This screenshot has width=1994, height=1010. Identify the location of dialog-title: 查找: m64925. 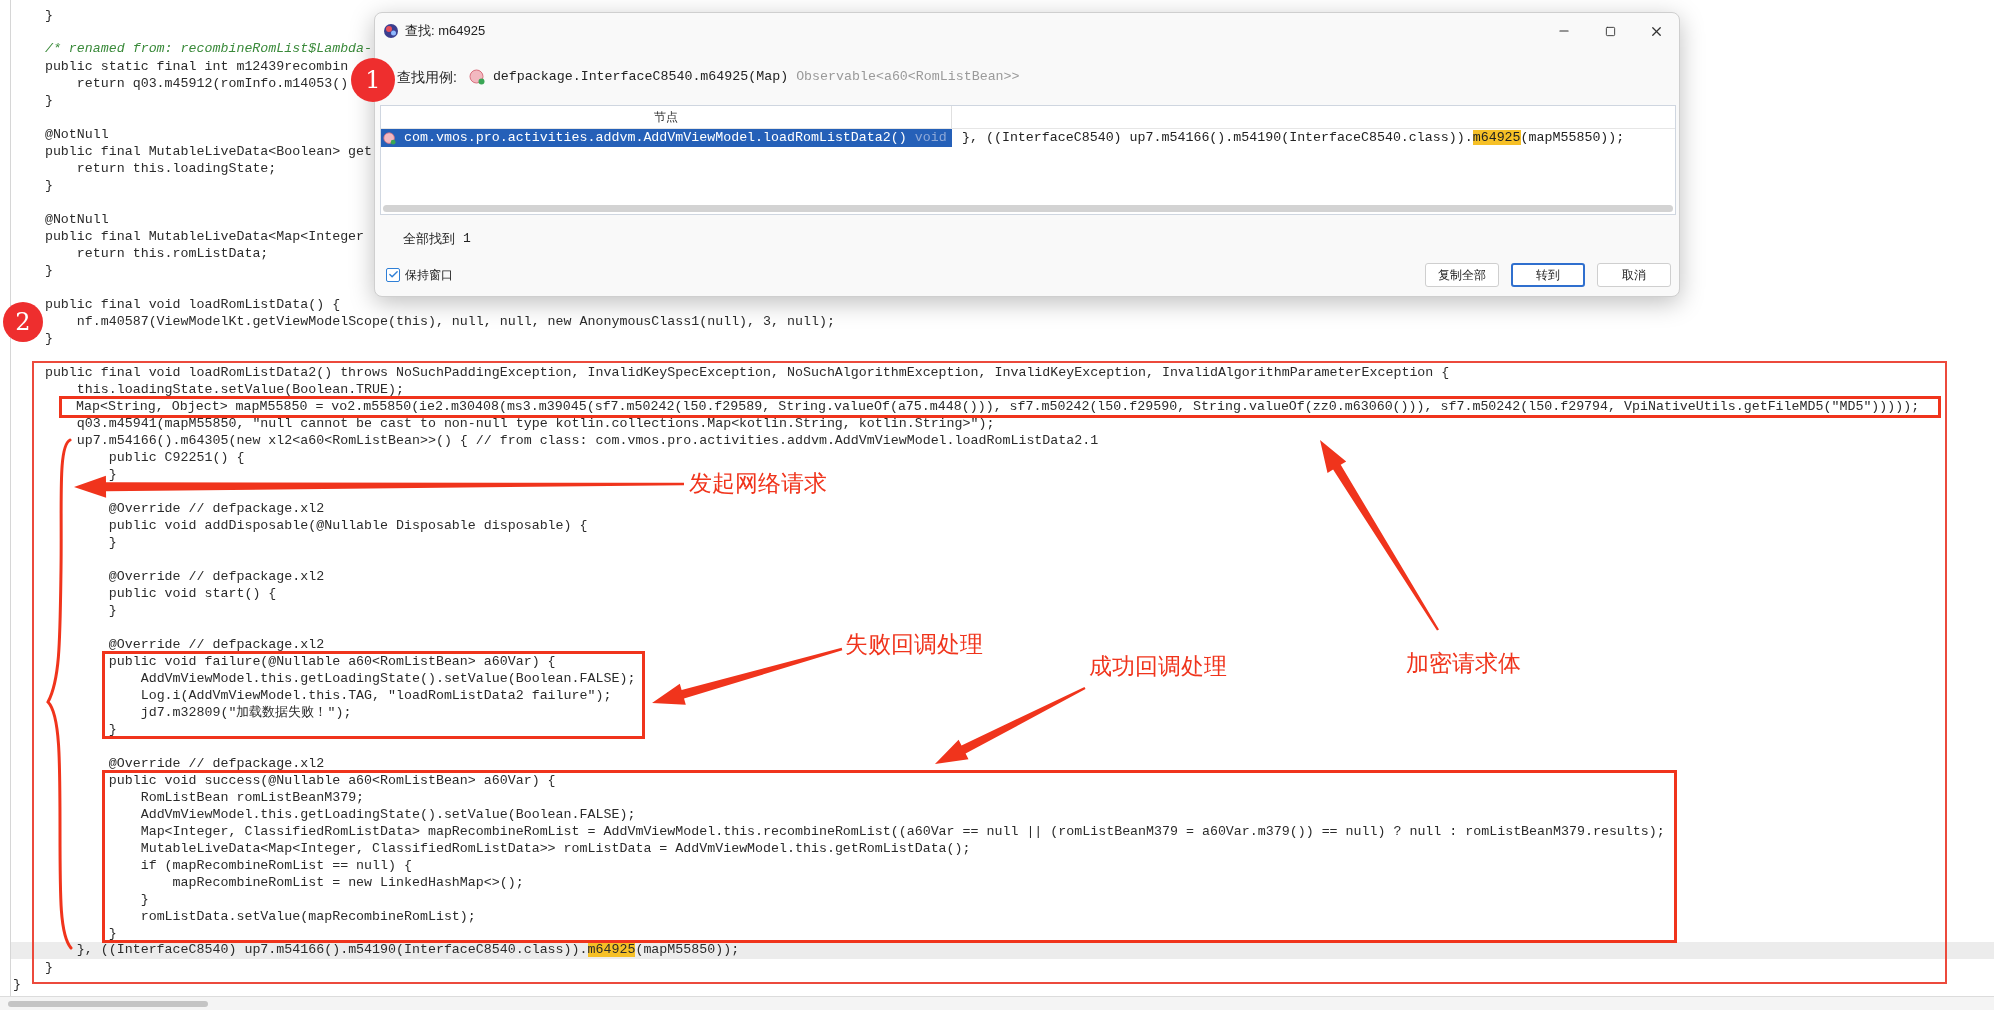
(445, 31).